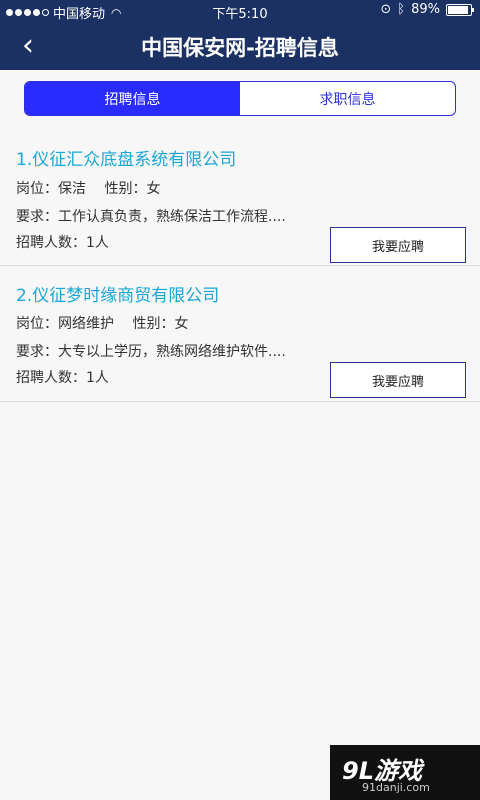 This screenshot has width=480, height=800. I want to click on company-name: 1.仪征汇众底盘系统有限公司, so click(126, 160).